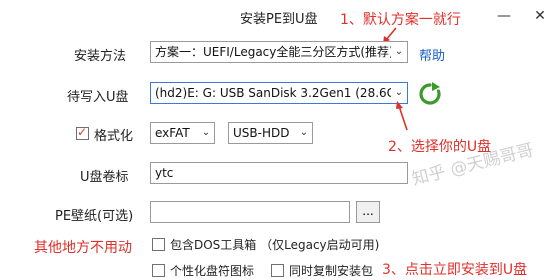 Image resolution: width=560 pixels, height=280 pixels. I want to click on filesystem-value: exFAT, so click(172, 133).